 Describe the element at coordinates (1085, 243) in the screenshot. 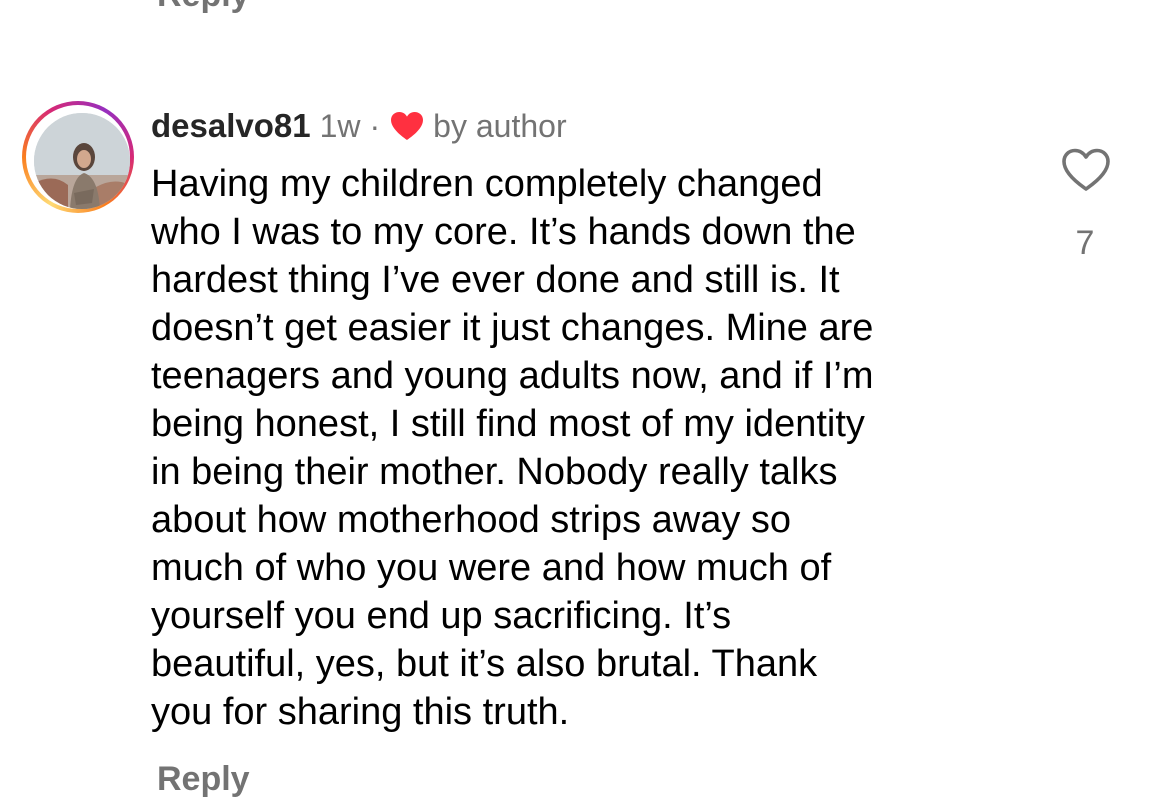

I see `like-count: 7` at that location.